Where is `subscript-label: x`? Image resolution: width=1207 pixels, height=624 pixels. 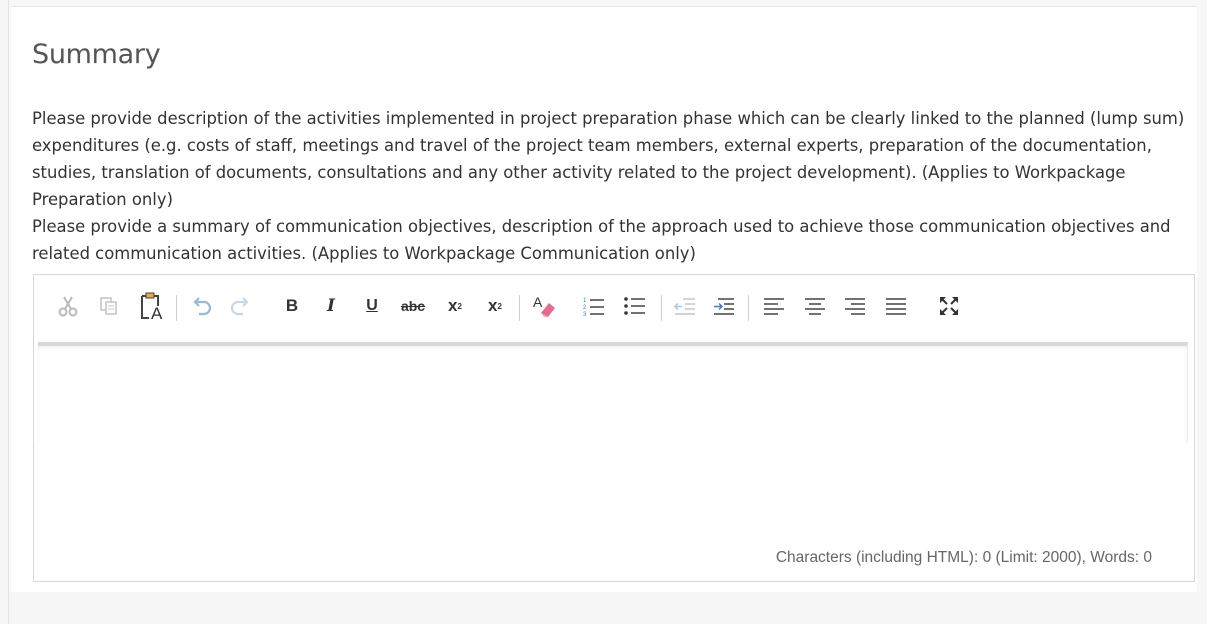 subscript-label: x is located at coordinates (453, 305).